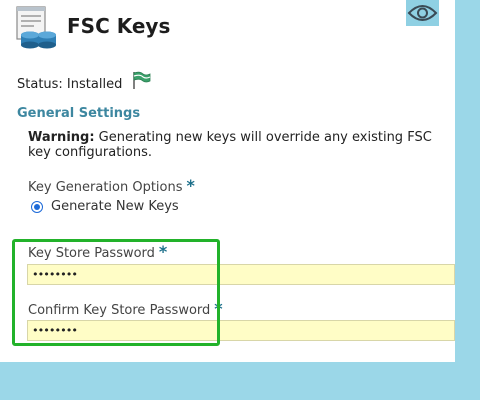  What do you see at coordinates (115, 206) in the screenshot?
I see `generate-new-keys-label: Generate New Keys` at bounding box center [115, 206].